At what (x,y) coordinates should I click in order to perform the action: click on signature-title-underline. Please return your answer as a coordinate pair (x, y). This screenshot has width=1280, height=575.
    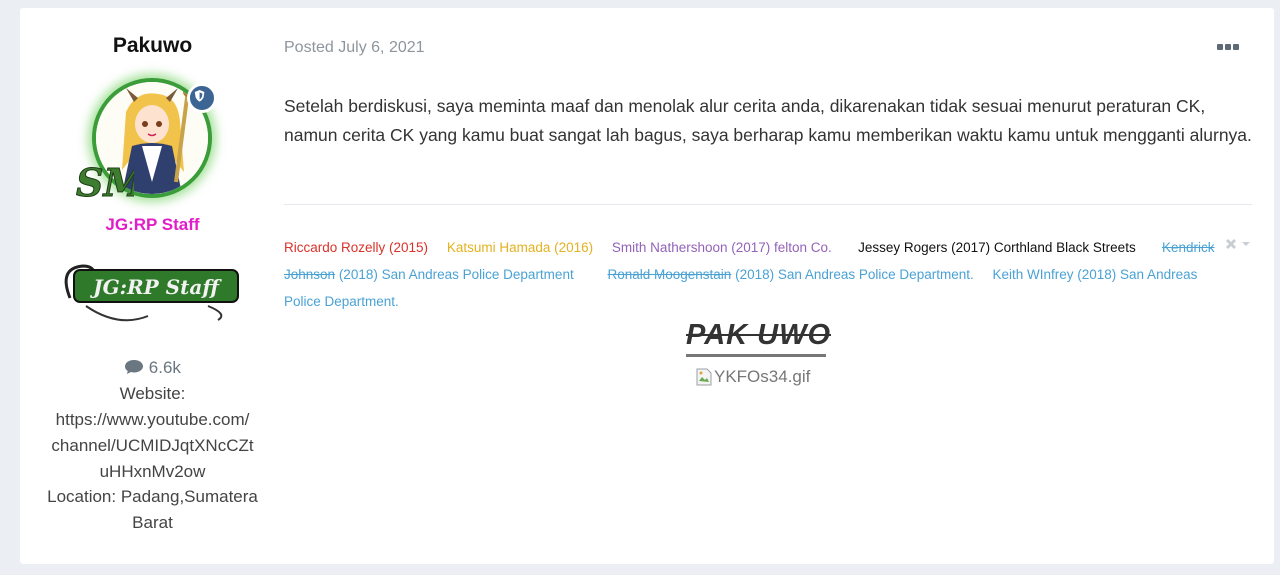
    Looking at the image, I should click on (756, 355).